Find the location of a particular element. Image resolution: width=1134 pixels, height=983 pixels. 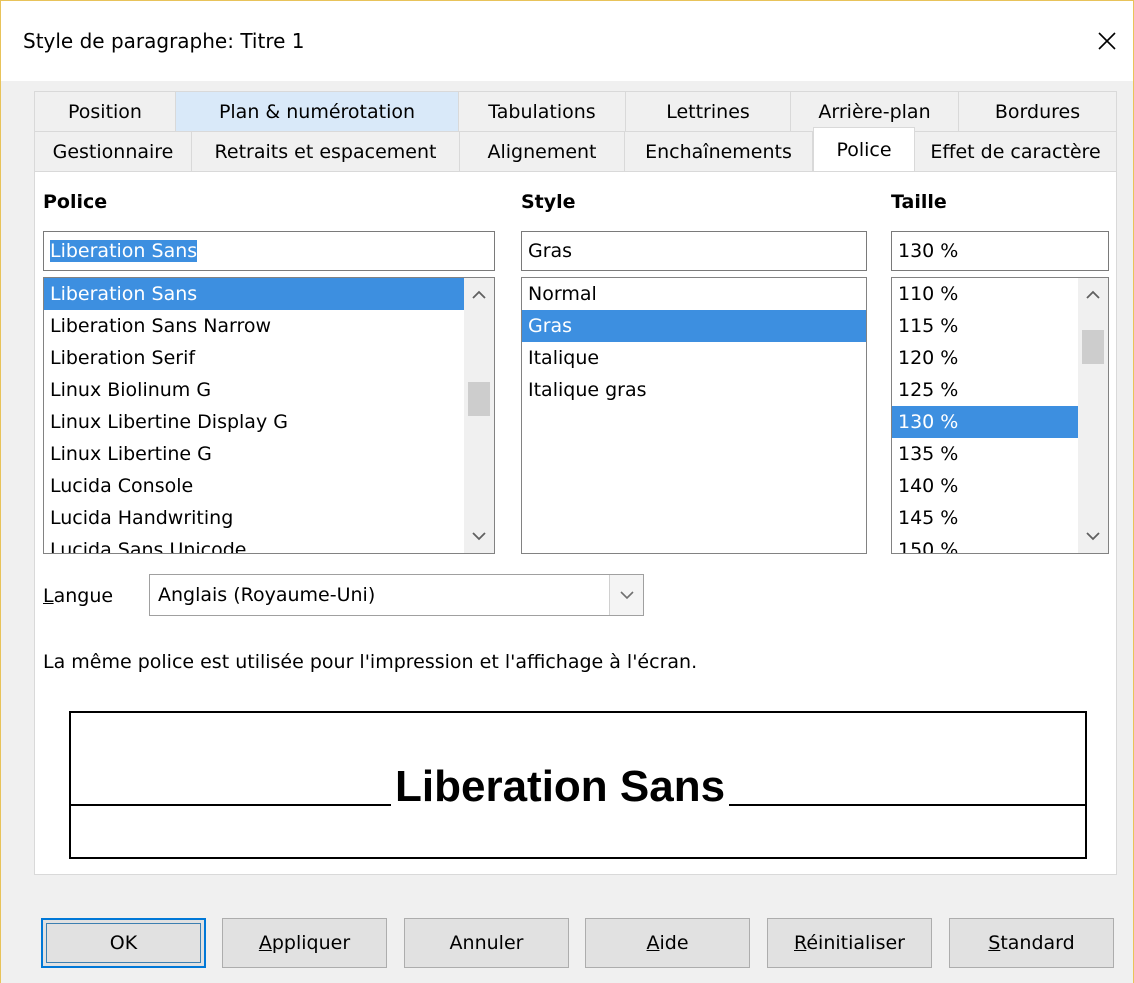

list-item: Liberation Serif is located at coordinates (269, 358).